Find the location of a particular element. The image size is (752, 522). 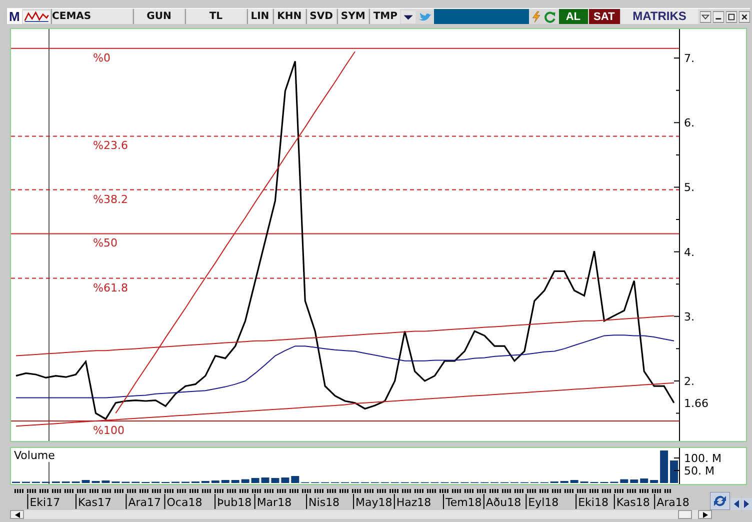

sell-button: SAT is located at coordinates (604, 16).